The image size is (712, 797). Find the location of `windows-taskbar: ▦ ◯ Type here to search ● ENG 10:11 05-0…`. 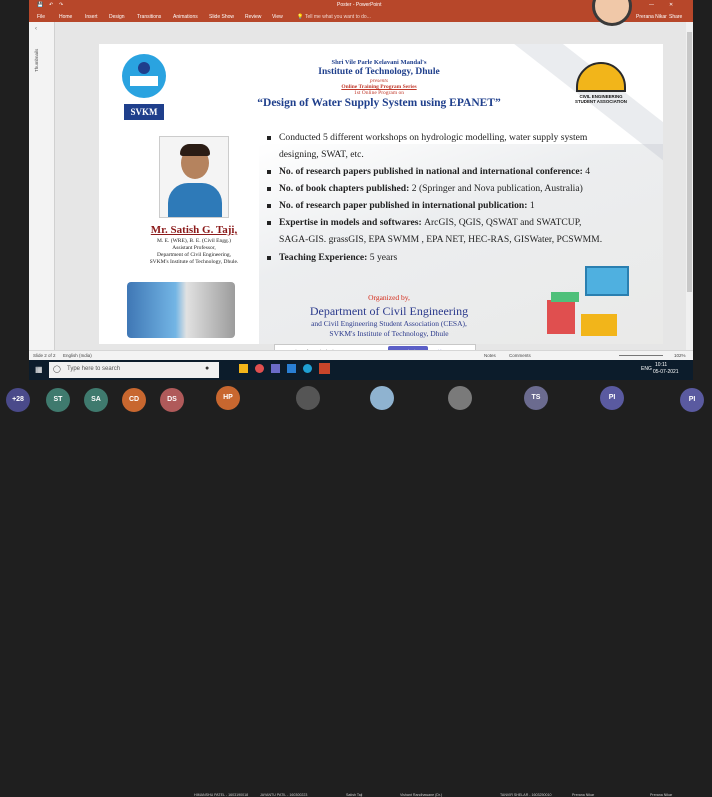

windows-taskbar: ▦ ◯ Type here to search ● ENG 10:11 05-0… is located at coordinates (361, 370).